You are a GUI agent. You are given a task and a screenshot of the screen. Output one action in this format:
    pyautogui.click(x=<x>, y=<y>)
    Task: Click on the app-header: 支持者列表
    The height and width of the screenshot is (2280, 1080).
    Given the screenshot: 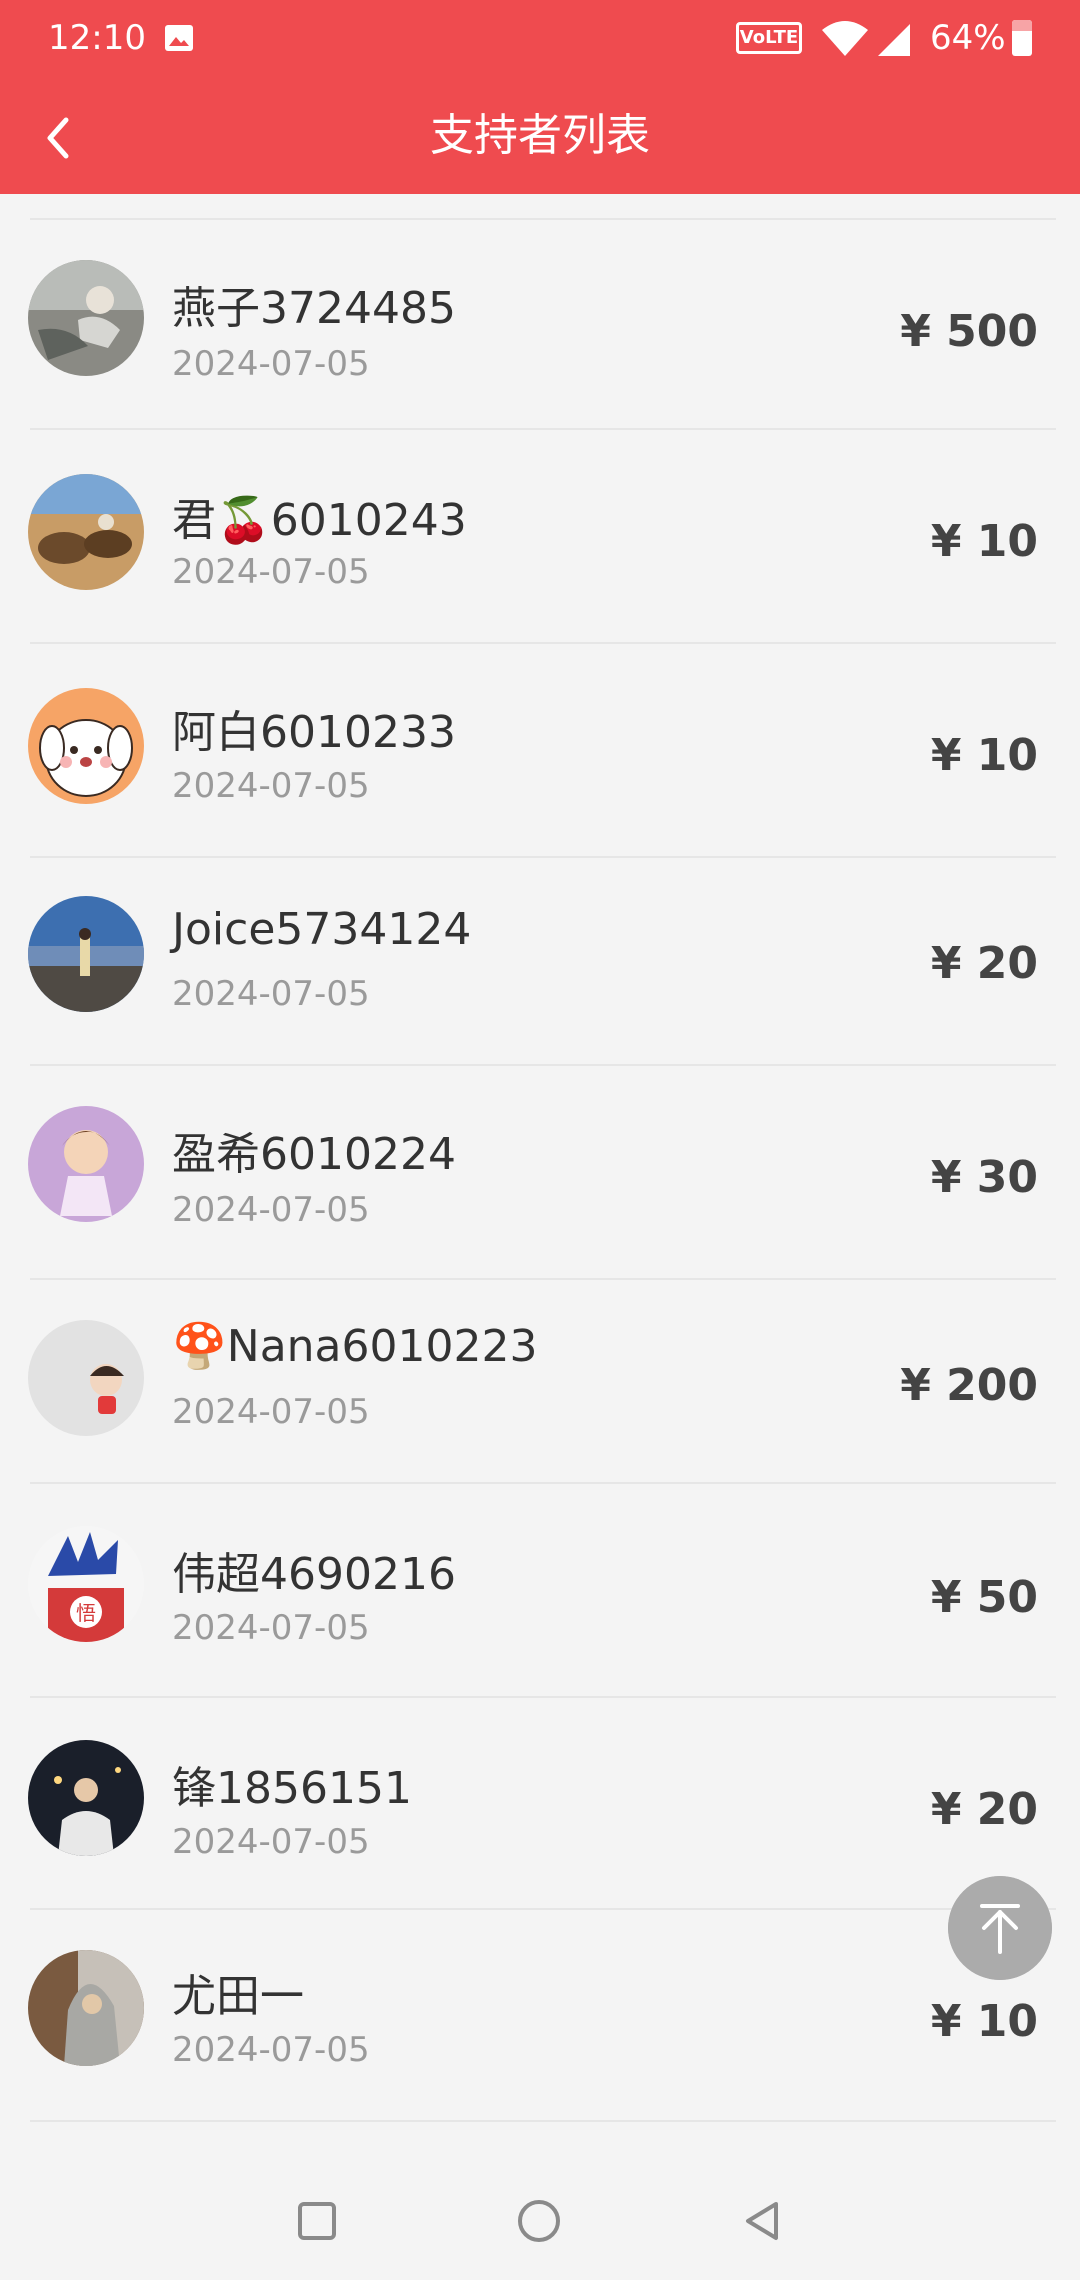 What is the action you would take?
    pyautogui.click(x=540, y=137)
    